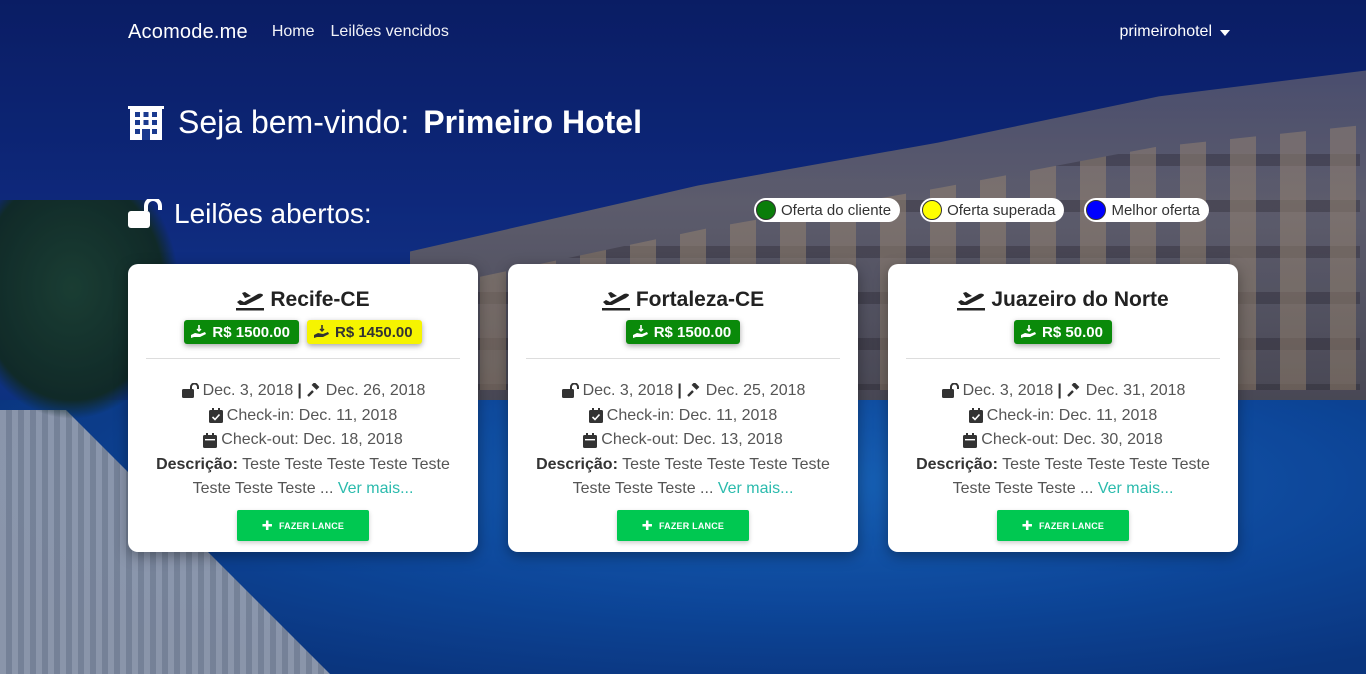  What do you see at coordinates (1072, 439) in the screenshot?
I see `checkout-text: Check-out: Dec. 30, 2018` at bounding box center [1072, 439].